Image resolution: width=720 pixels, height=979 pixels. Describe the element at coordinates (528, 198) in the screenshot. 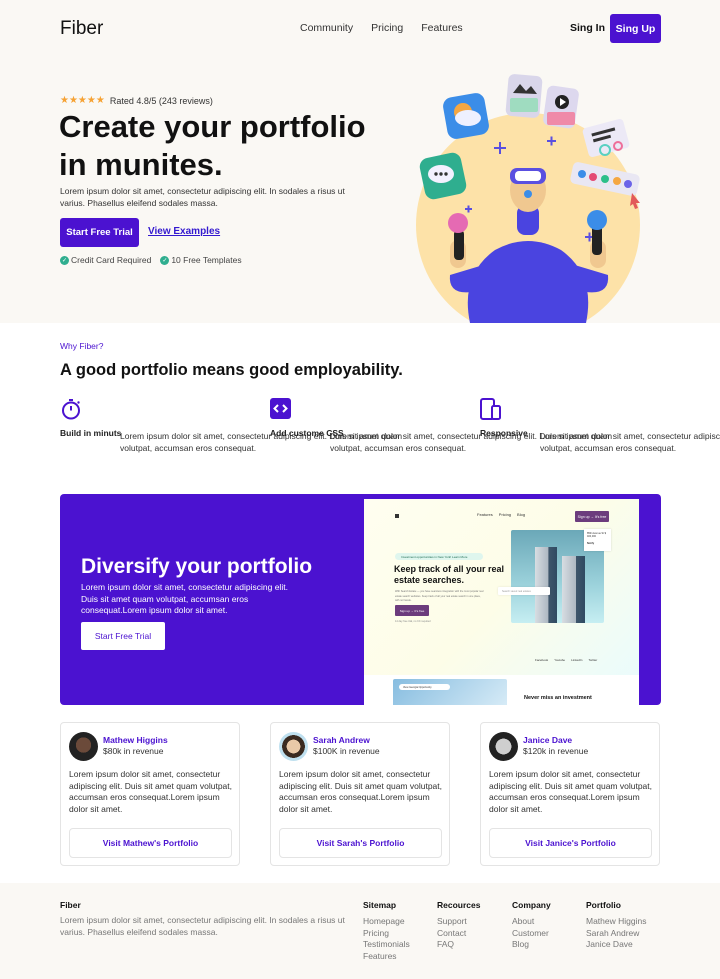

I see `hero-illustration` at that location.